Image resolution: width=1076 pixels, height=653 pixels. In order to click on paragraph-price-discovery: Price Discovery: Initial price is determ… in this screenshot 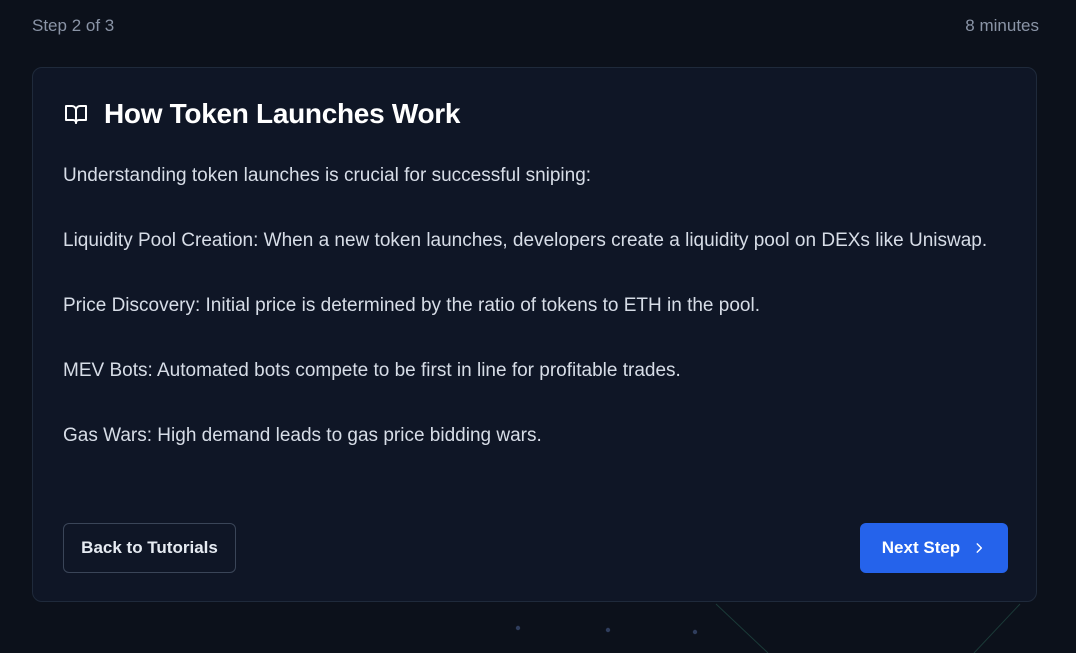, I will do `click(411, 305)`.